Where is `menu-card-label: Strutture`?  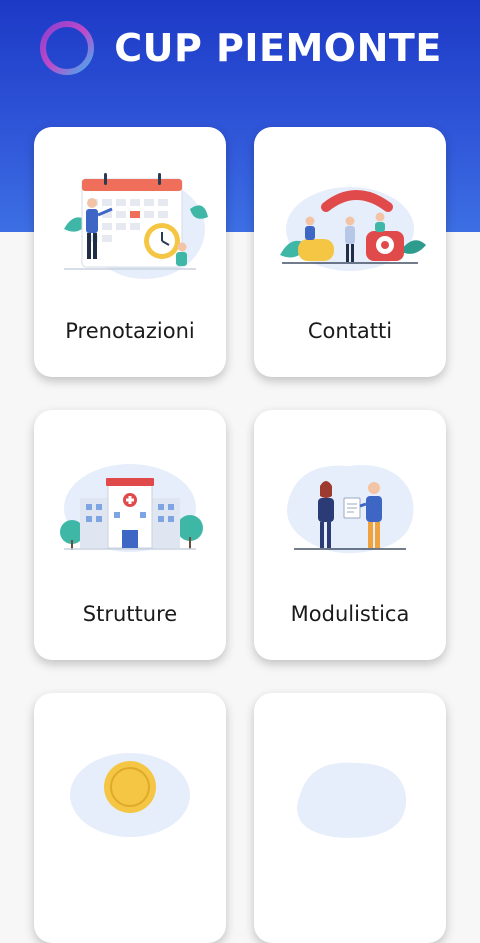 menu-card-label: Strutture is located at coordinates (130, 614).